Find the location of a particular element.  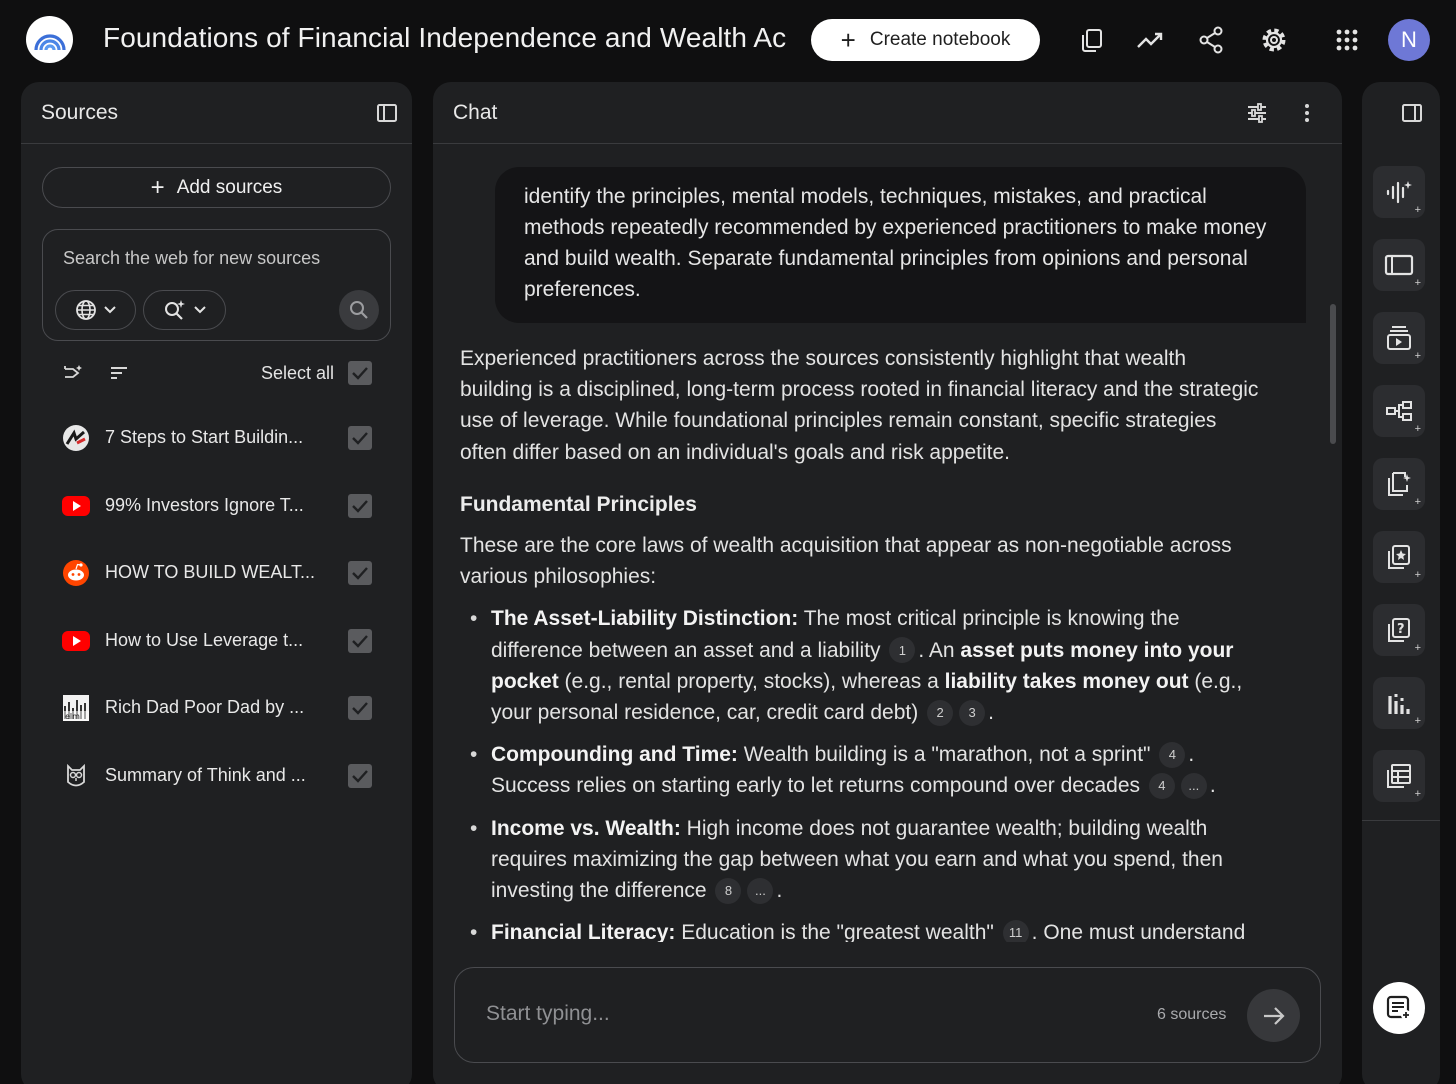

flashcards-icon is located at coordinates (1399, 557).